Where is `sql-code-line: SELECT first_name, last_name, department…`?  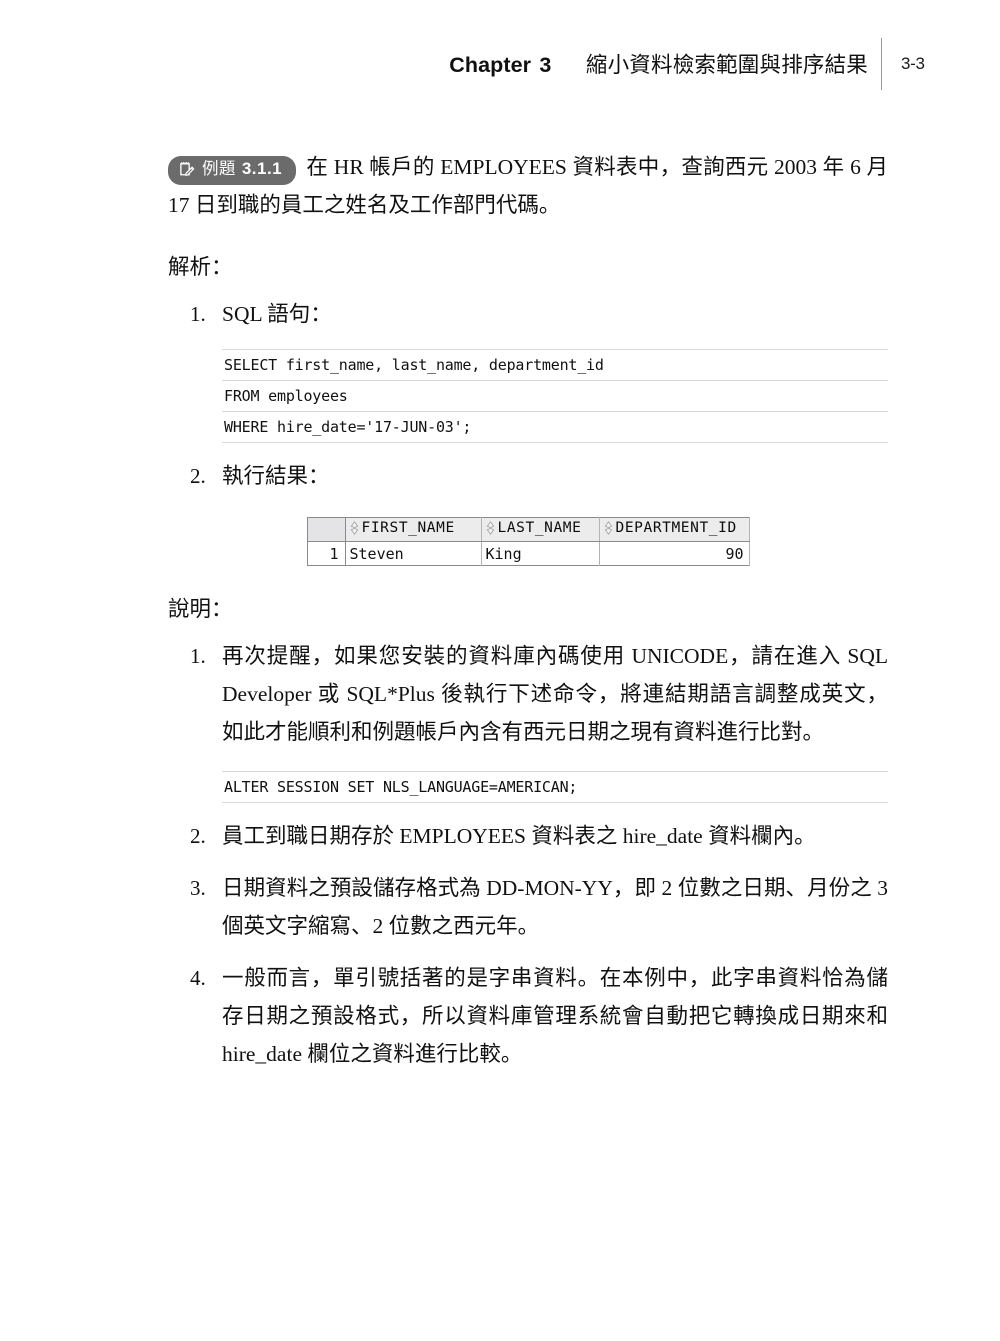
sql-code-line: SELECT first_name, last_name, department… is located at coordinates (555, 365).